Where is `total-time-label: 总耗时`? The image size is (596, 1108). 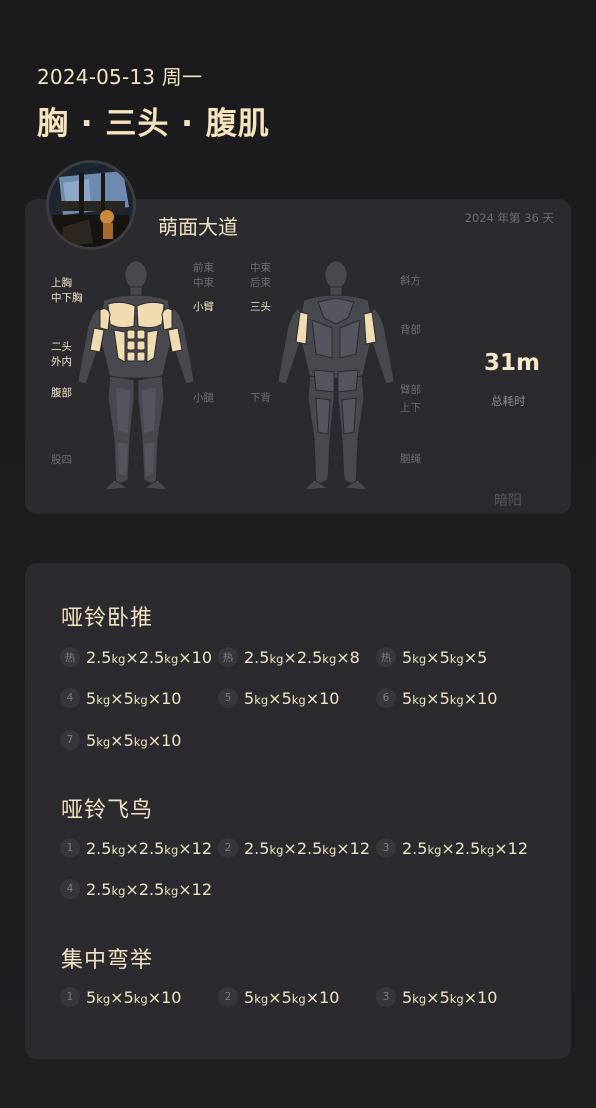
total-time-label: 总耗时 is located at coordinates (508, 401).